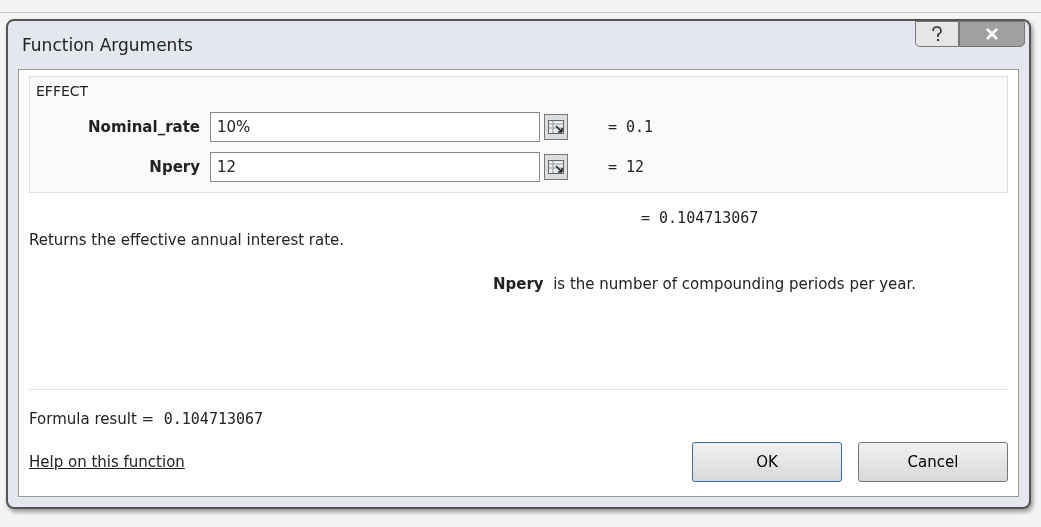 The width and height of the screenshot is (1041, 527). What do you see at coordinates (143, 127) in the screenshot?
I see `argument-label: Nominal_rate` at bounding box center [143, 127].